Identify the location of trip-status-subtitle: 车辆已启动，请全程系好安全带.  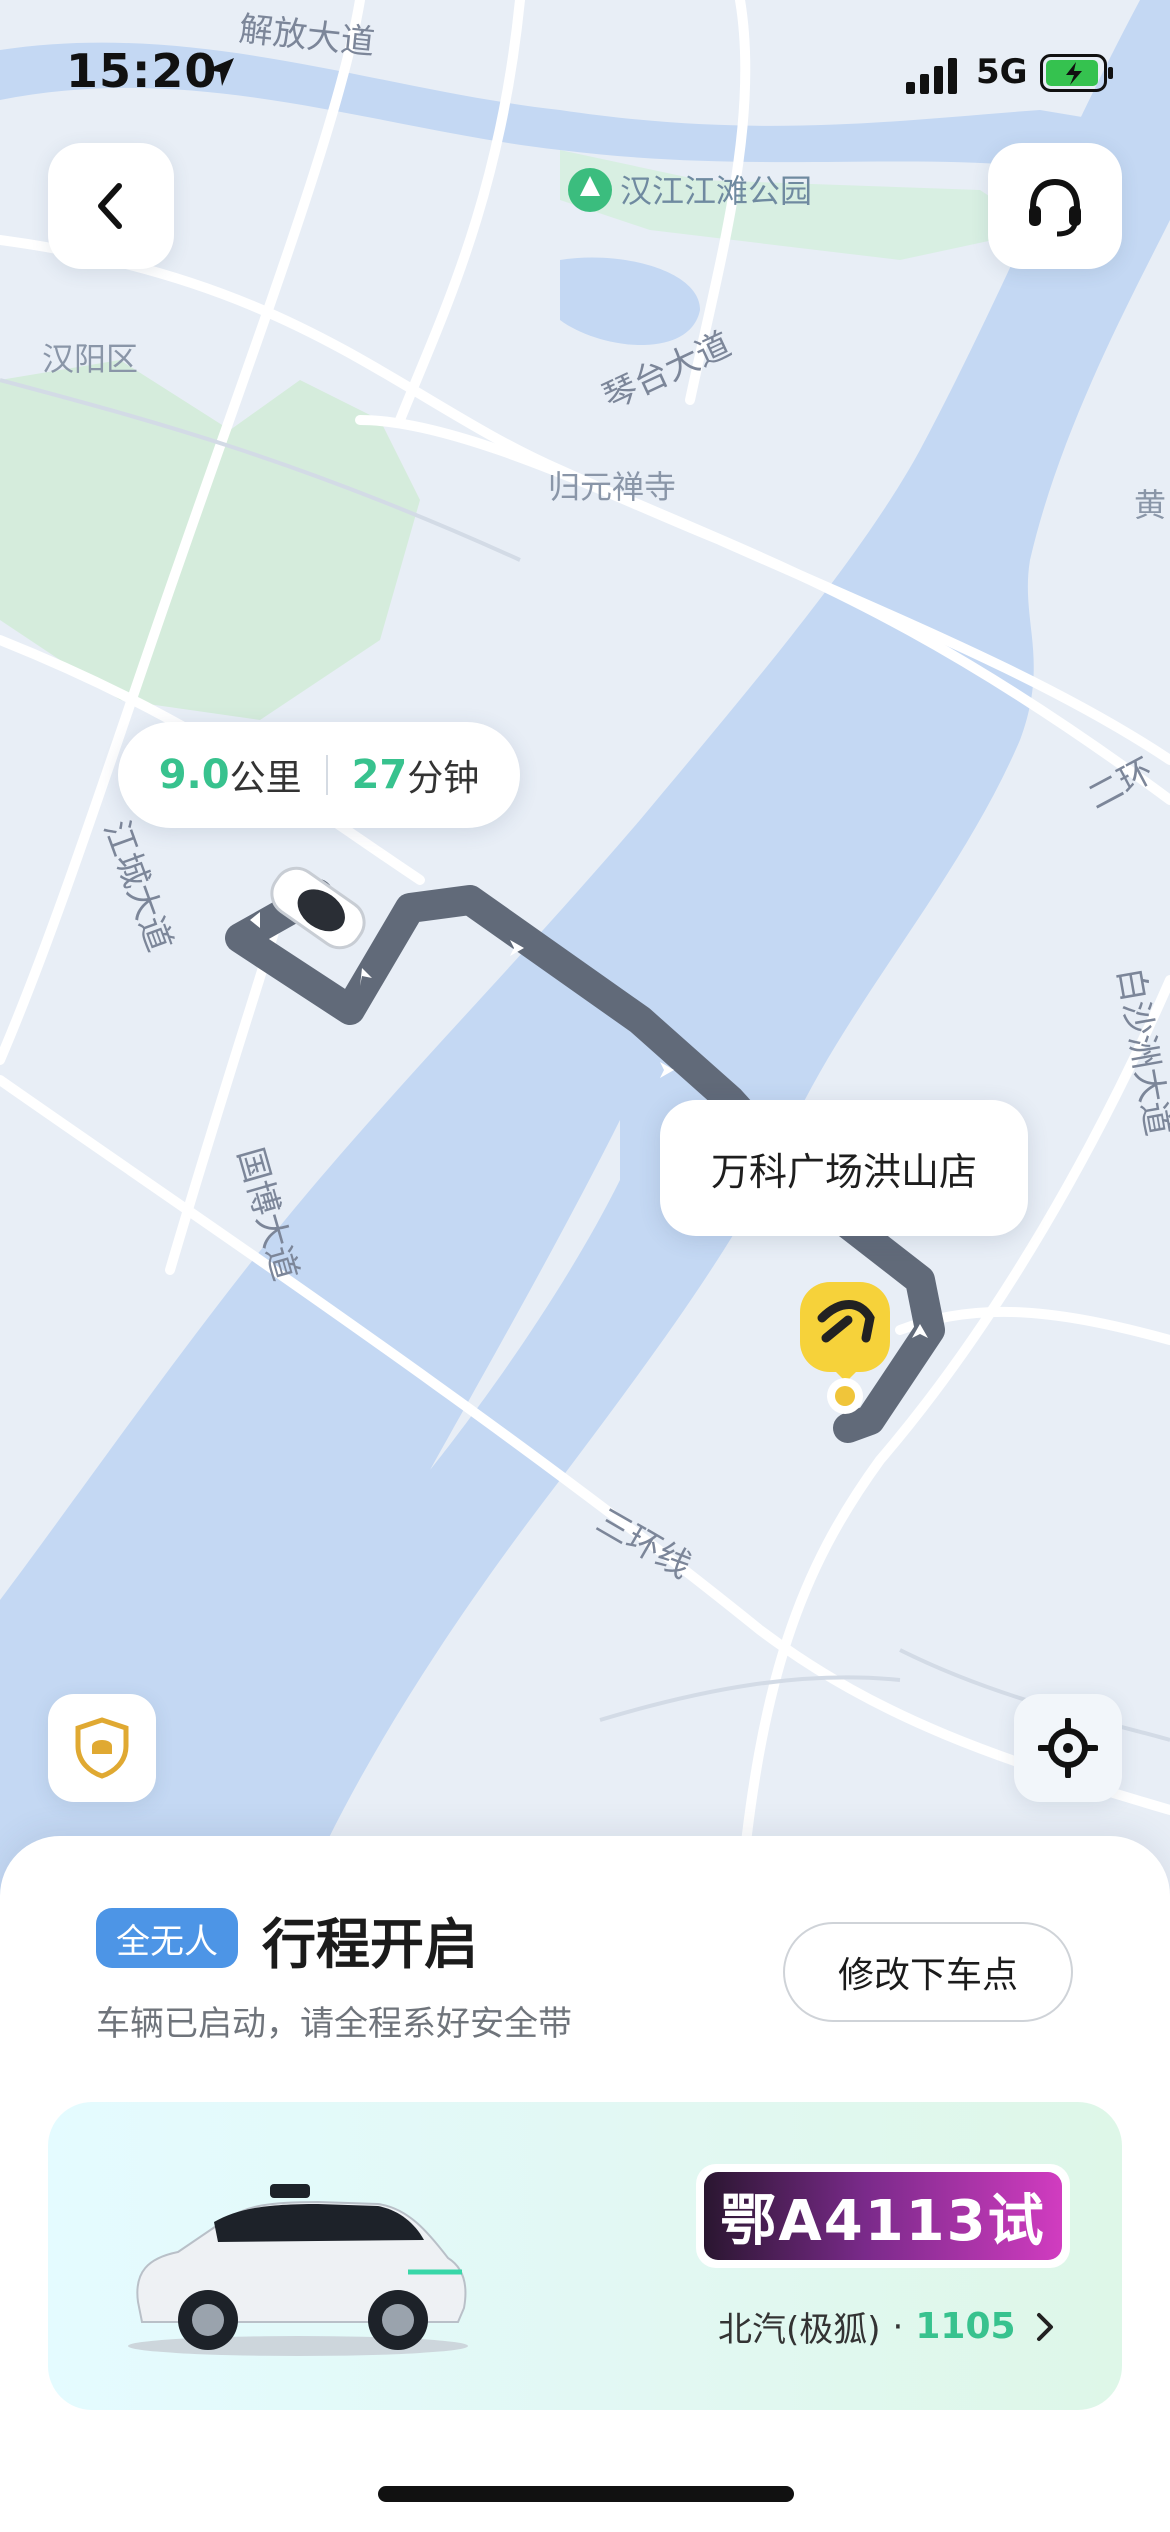
(334, 2024).